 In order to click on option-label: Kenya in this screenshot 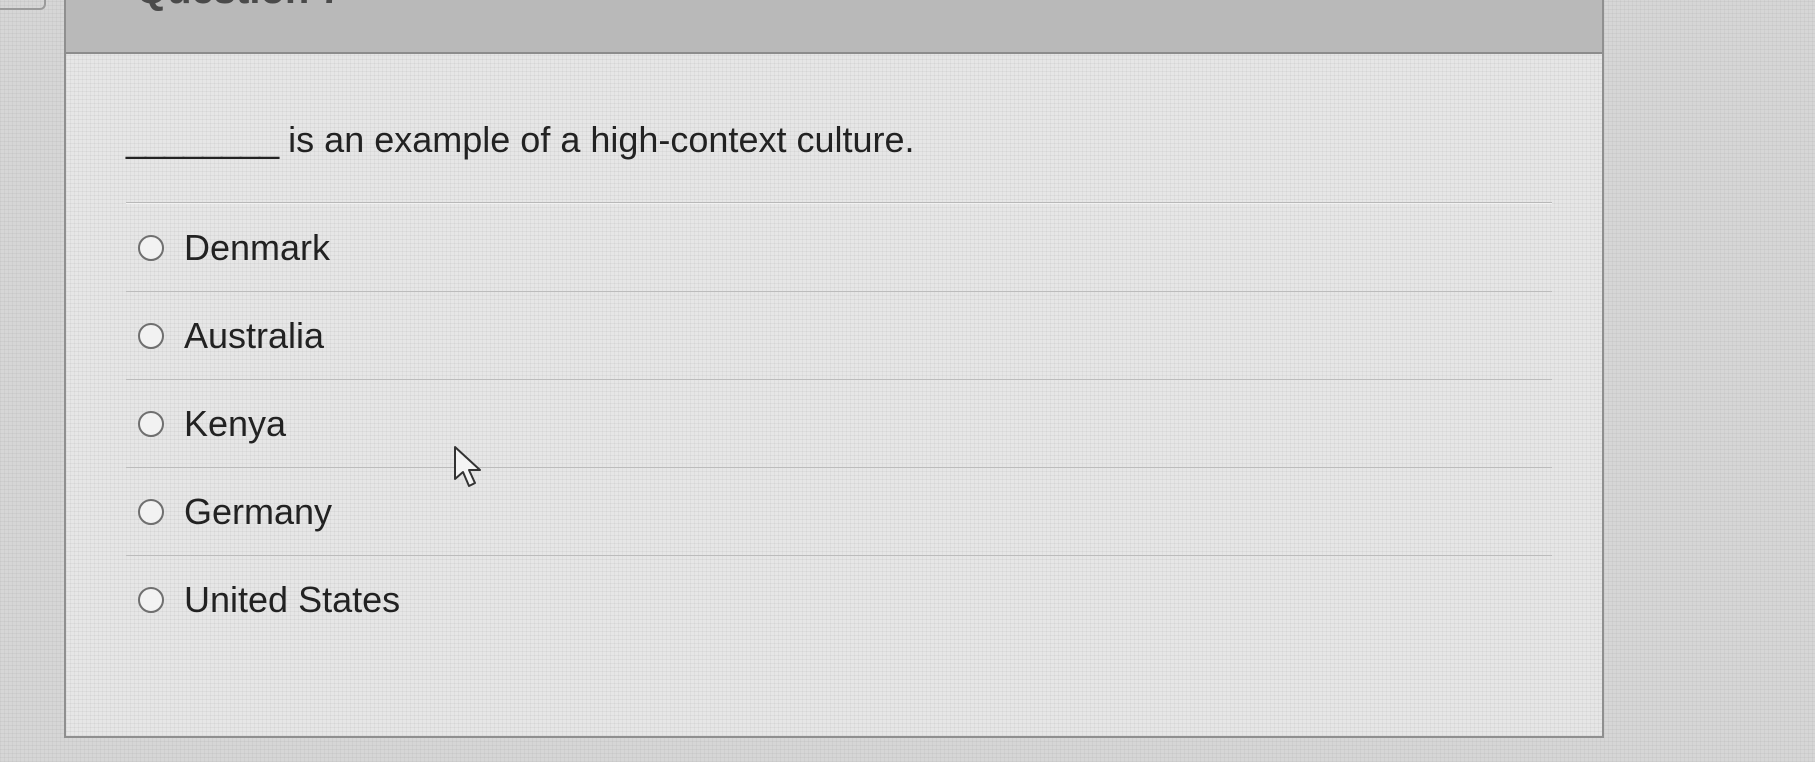, I will do `click(235, 423)`.